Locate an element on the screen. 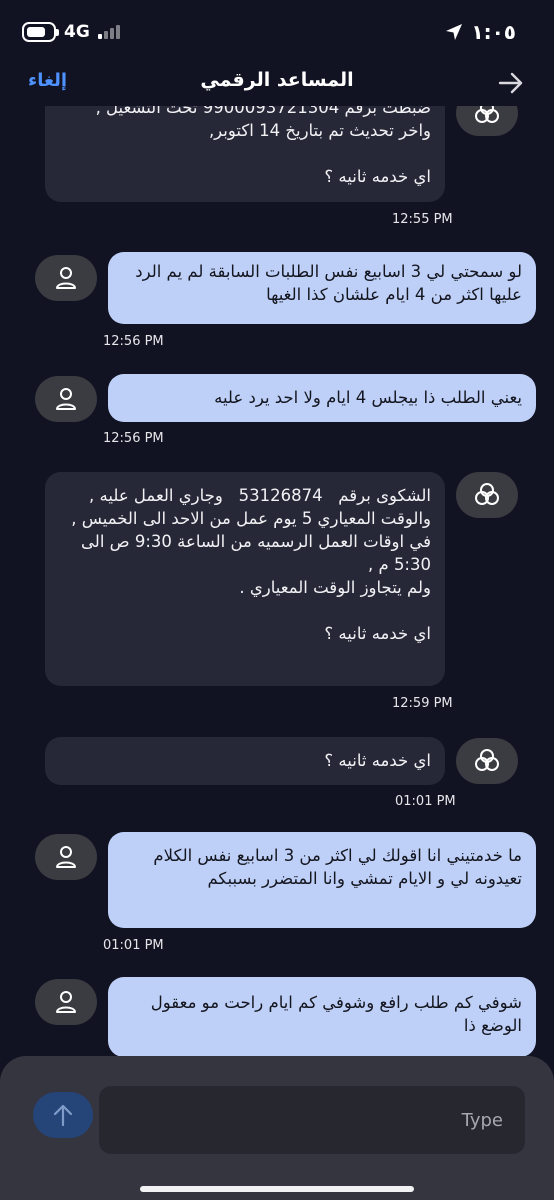 This screenshot has width=554, height=1200. arrow-up-icon is located at coordinates (63, 1115).